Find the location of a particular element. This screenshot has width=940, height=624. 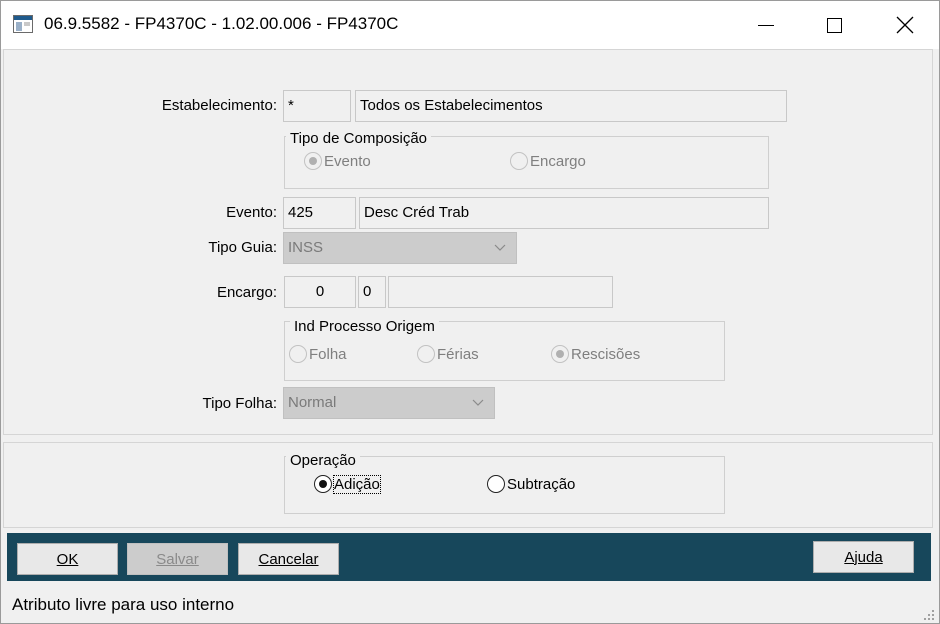

radio-evento-indicator is located at coordinates (313, 161).